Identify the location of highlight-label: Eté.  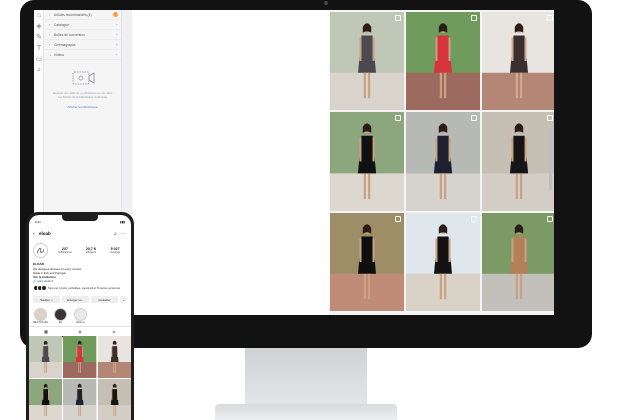
(60, 323).